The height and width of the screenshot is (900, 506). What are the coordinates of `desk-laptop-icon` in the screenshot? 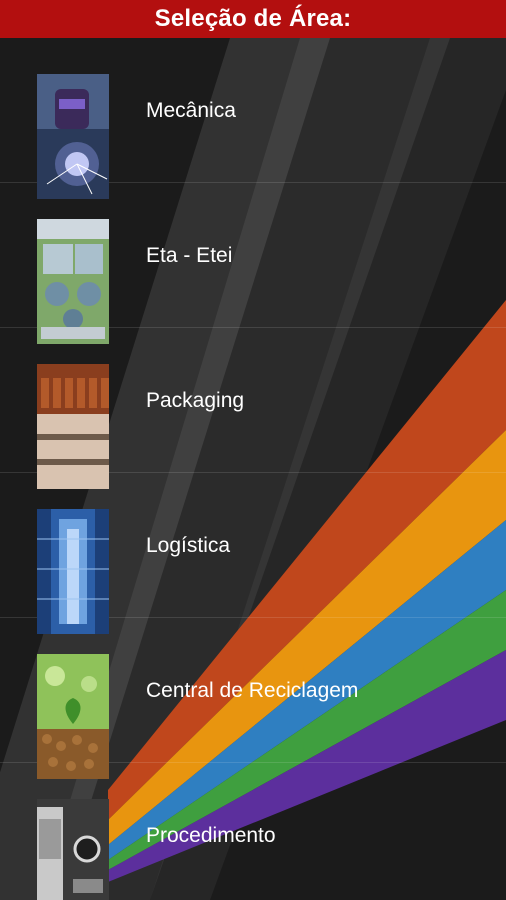 It's located at (73, 849).